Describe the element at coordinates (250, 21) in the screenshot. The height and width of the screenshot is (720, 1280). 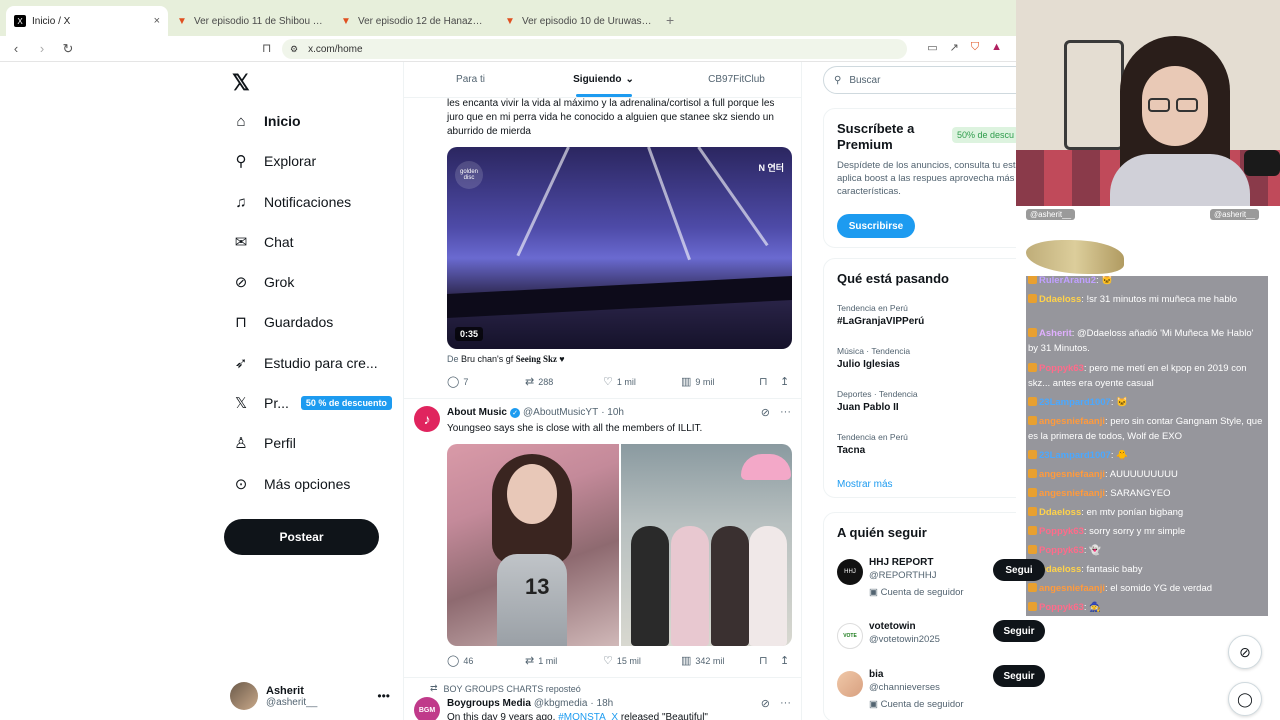
I see `browser-tab-episode-11: ▼ Ver episodio 11 de Shibou Yuugi de` at that location.